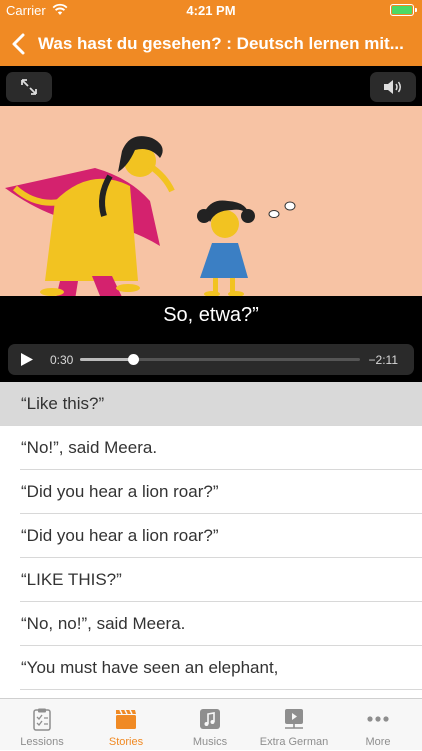  I want to click on back-chevron-icon, so click(19, 44).